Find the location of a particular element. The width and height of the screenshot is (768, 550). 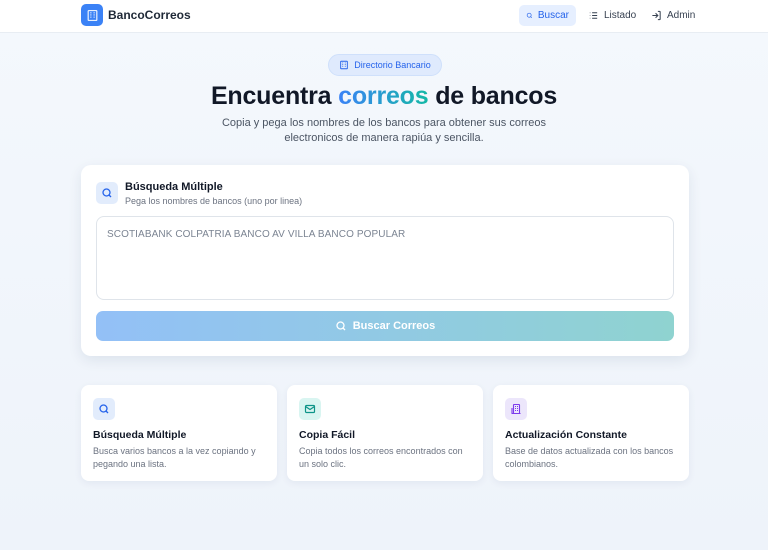

mail-icon is located at coordinates (310, 409).